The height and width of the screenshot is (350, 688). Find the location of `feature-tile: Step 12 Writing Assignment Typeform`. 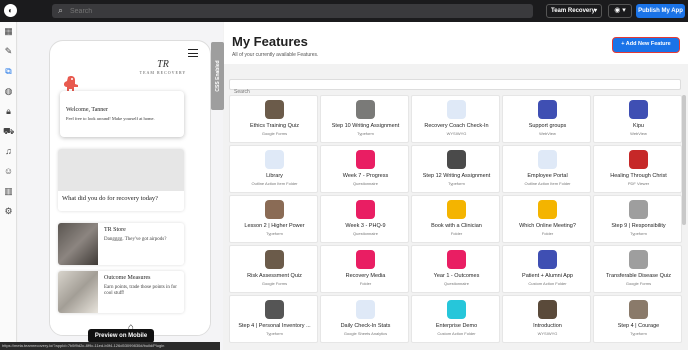

feature-tile: Step 12 Writing Assignment Typeform is located at coordinates (455, 169).